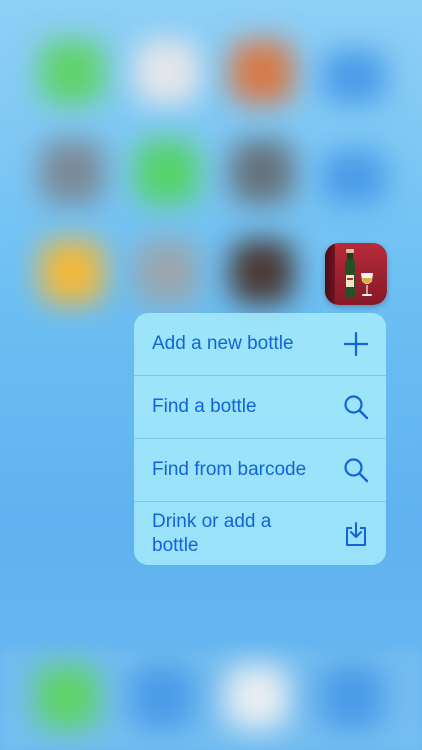  I want to click on quick-action-label: Drink or add a bottle, so click(212, 533).